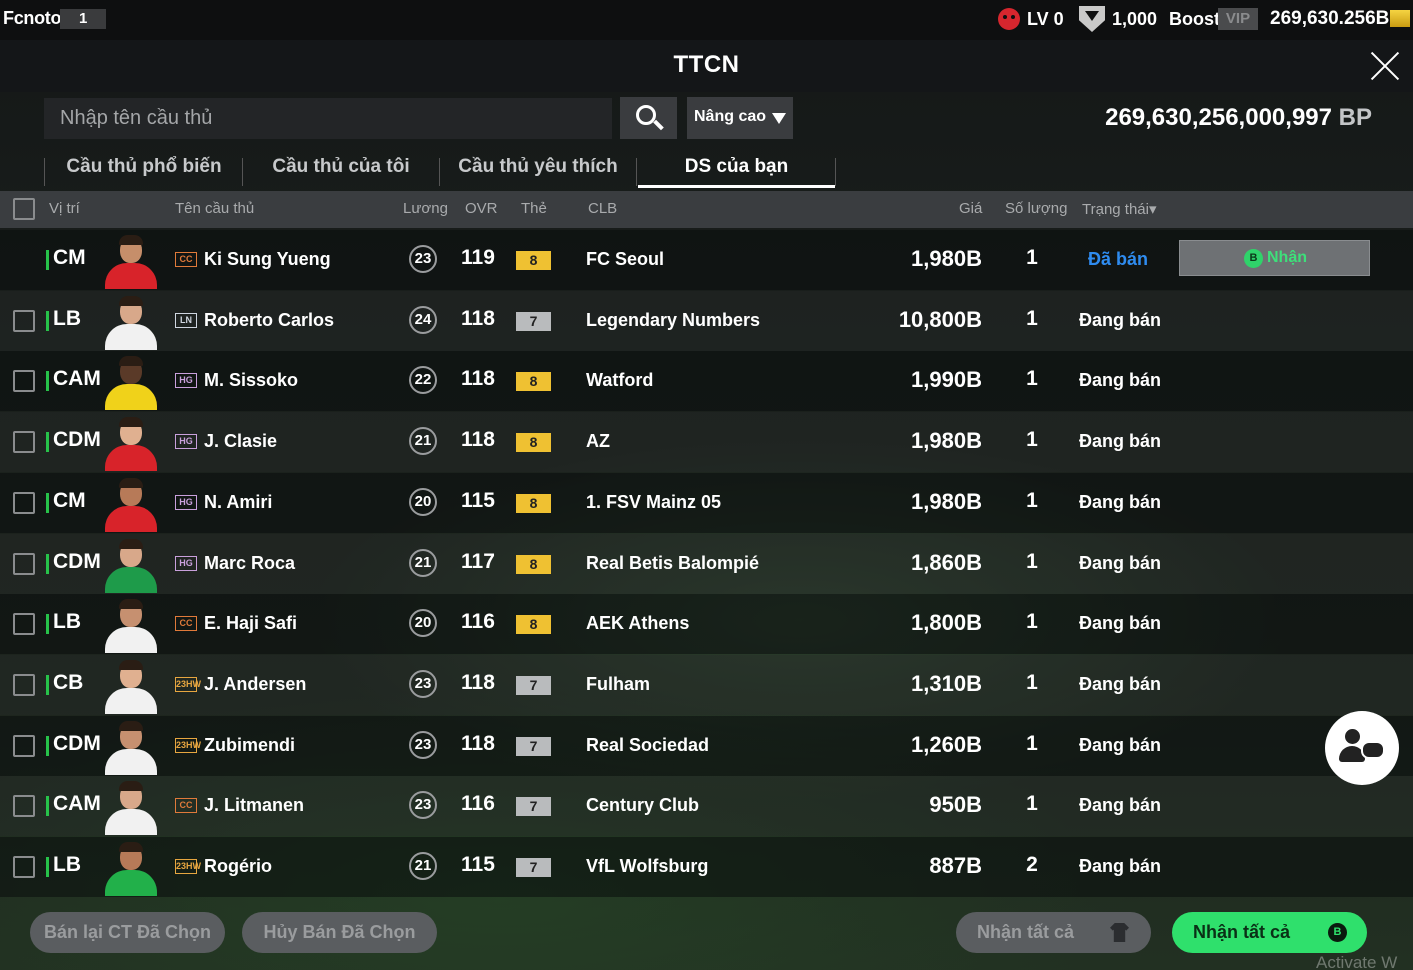 Image resolution: width=1413 pixels, height=970 pixels. Describe the element at coordinates (24, 209) in the screenshot. I see `select-all-checkbox` at that location.